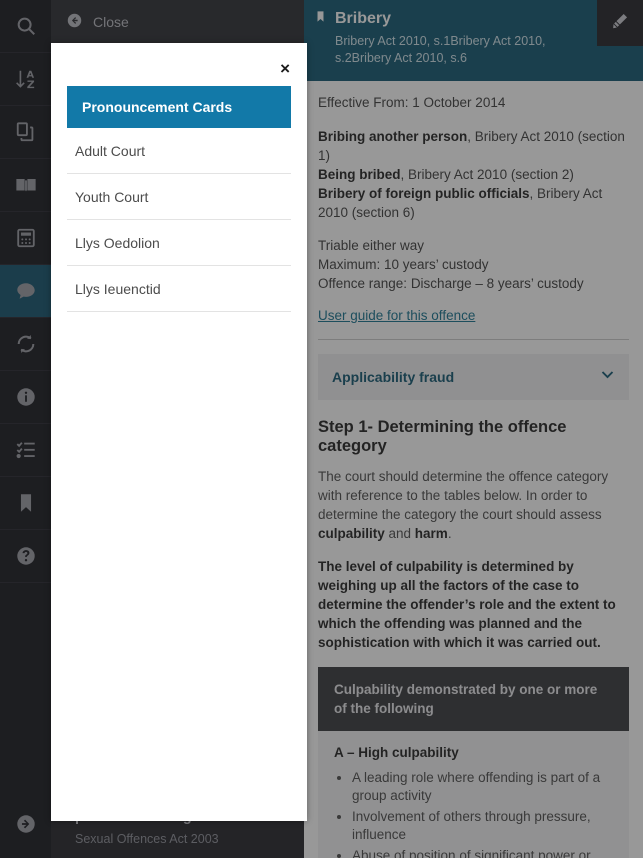 The height and width of the screenshot is (858, 643). What do you see at coordinates (179, 107) in the screenshot?
I see `modal-header: Pronouncement Cards` at bounding box center [179, 107].